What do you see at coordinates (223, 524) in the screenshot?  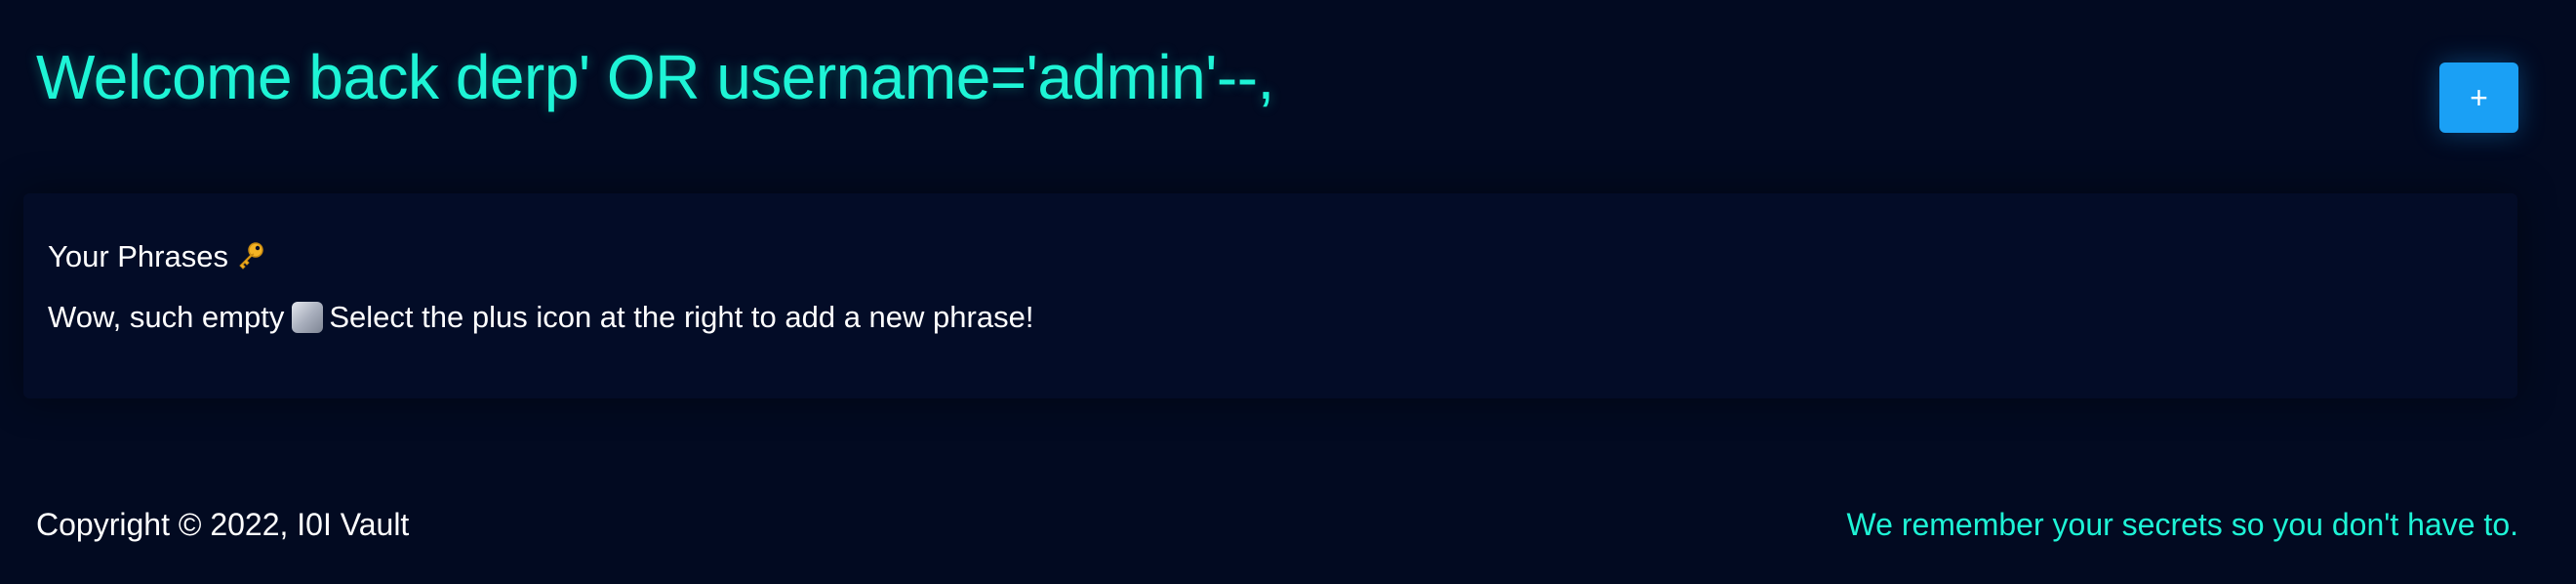 I see `copyright-text: Copyright © 2022, I0I Vault` at bounding box center [223, 524].